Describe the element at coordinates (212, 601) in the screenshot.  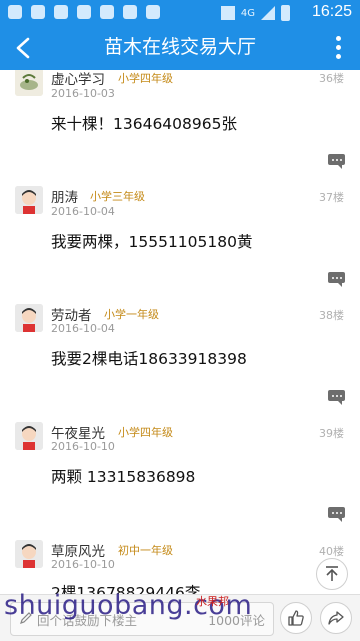
I see `watermark-logo: 水果邦` at that location.